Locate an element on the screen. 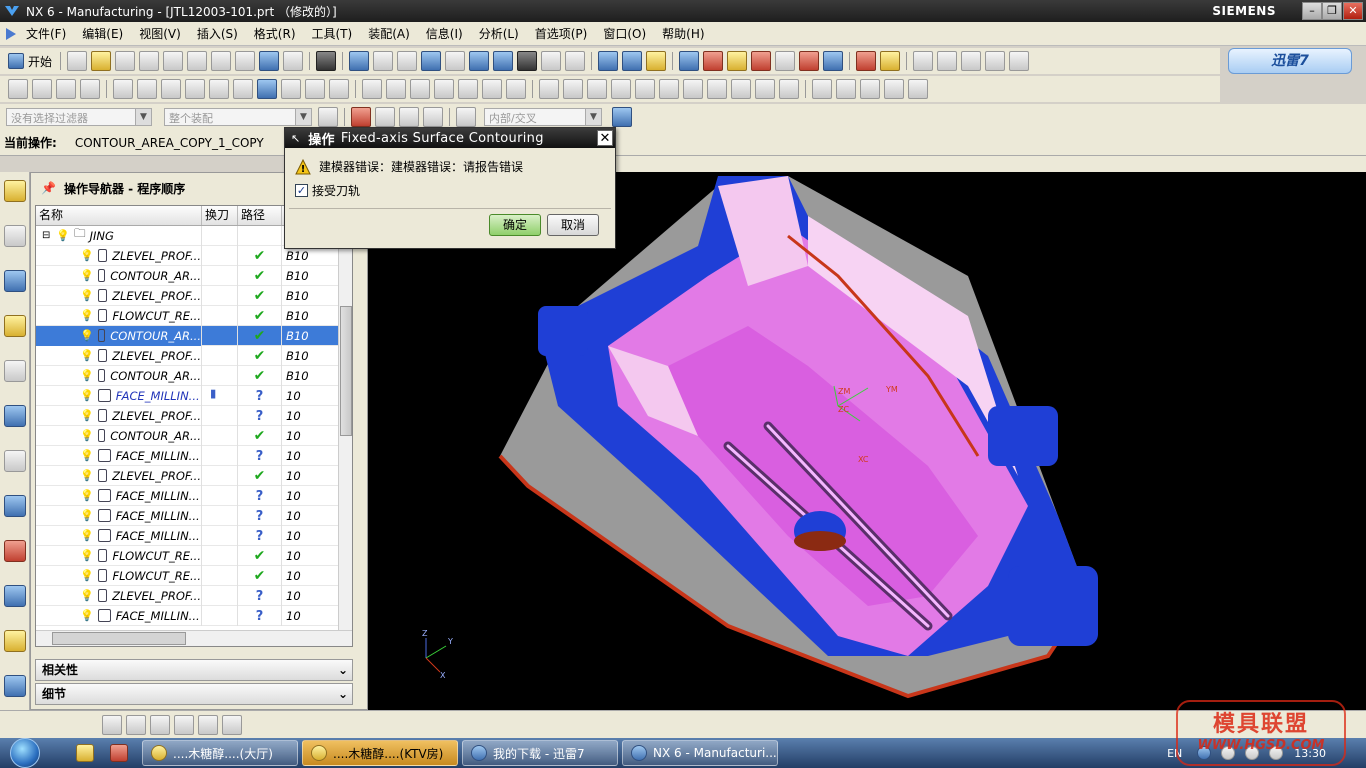  repeat-command-icon is located at coordinates (293, 61).